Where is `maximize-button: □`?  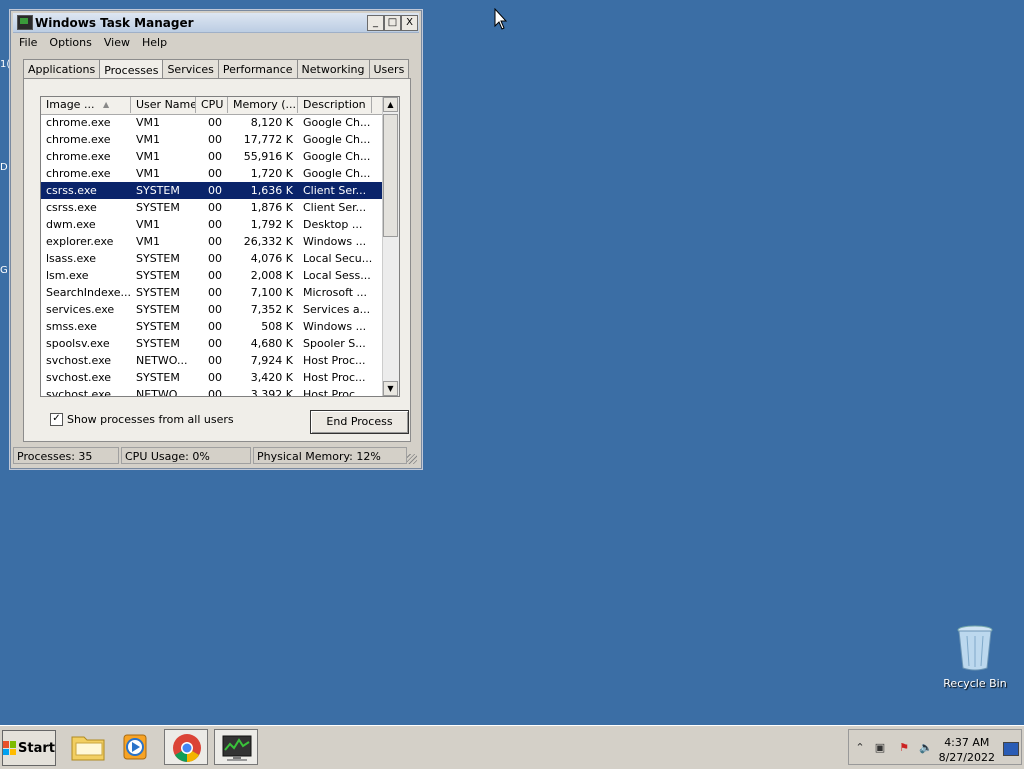 maximize-button: □ is located at coordinates (392, 23).